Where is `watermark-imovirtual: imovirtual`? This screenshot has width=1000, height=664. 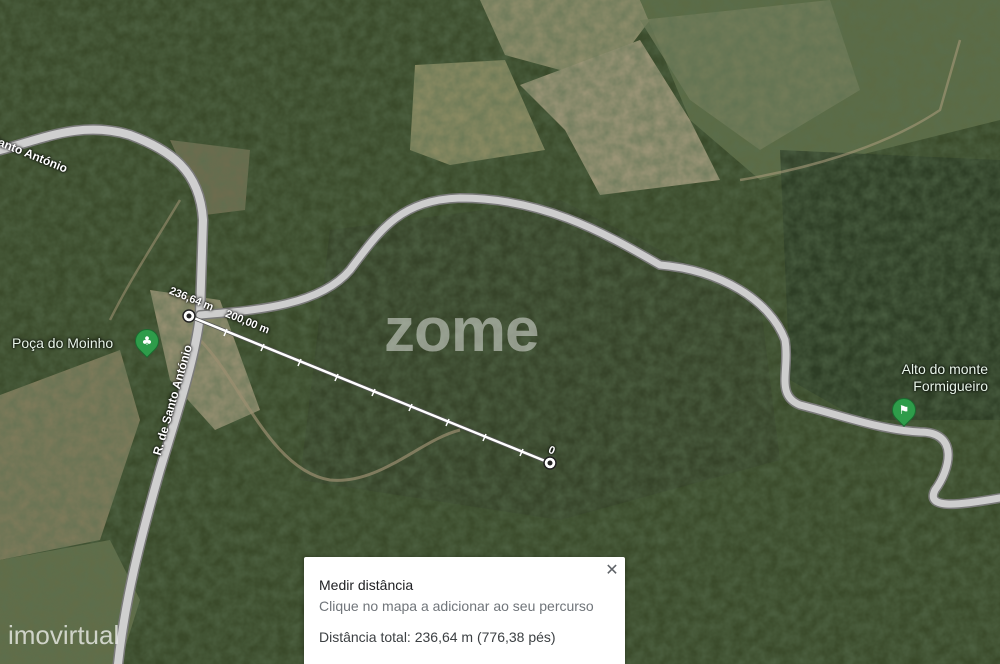 watermark-imovirtual: imovirtual is located at coordinates (64, 635).